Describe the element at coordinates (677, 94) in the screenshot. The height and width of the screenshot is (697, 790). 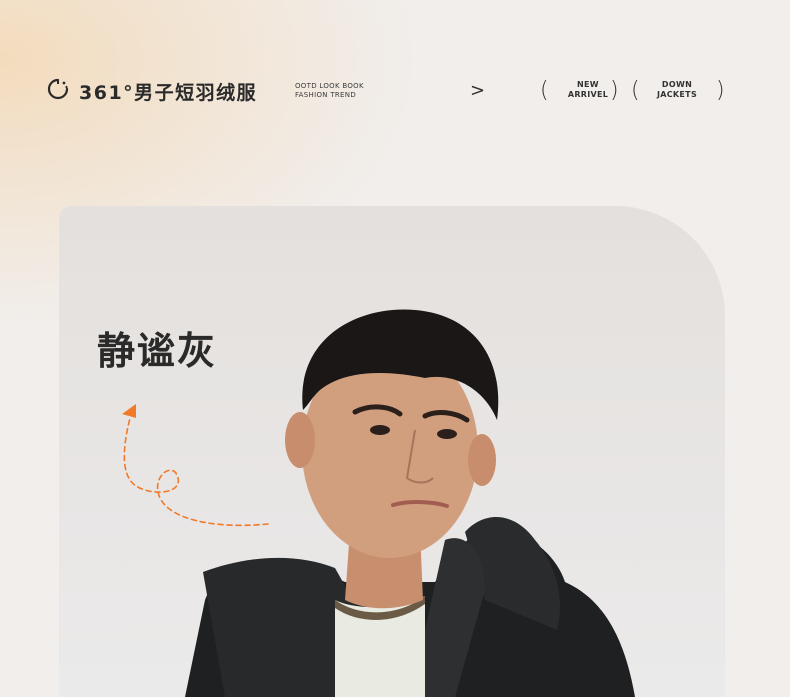
I see `pill-down-line2: JACKETS` at that location.